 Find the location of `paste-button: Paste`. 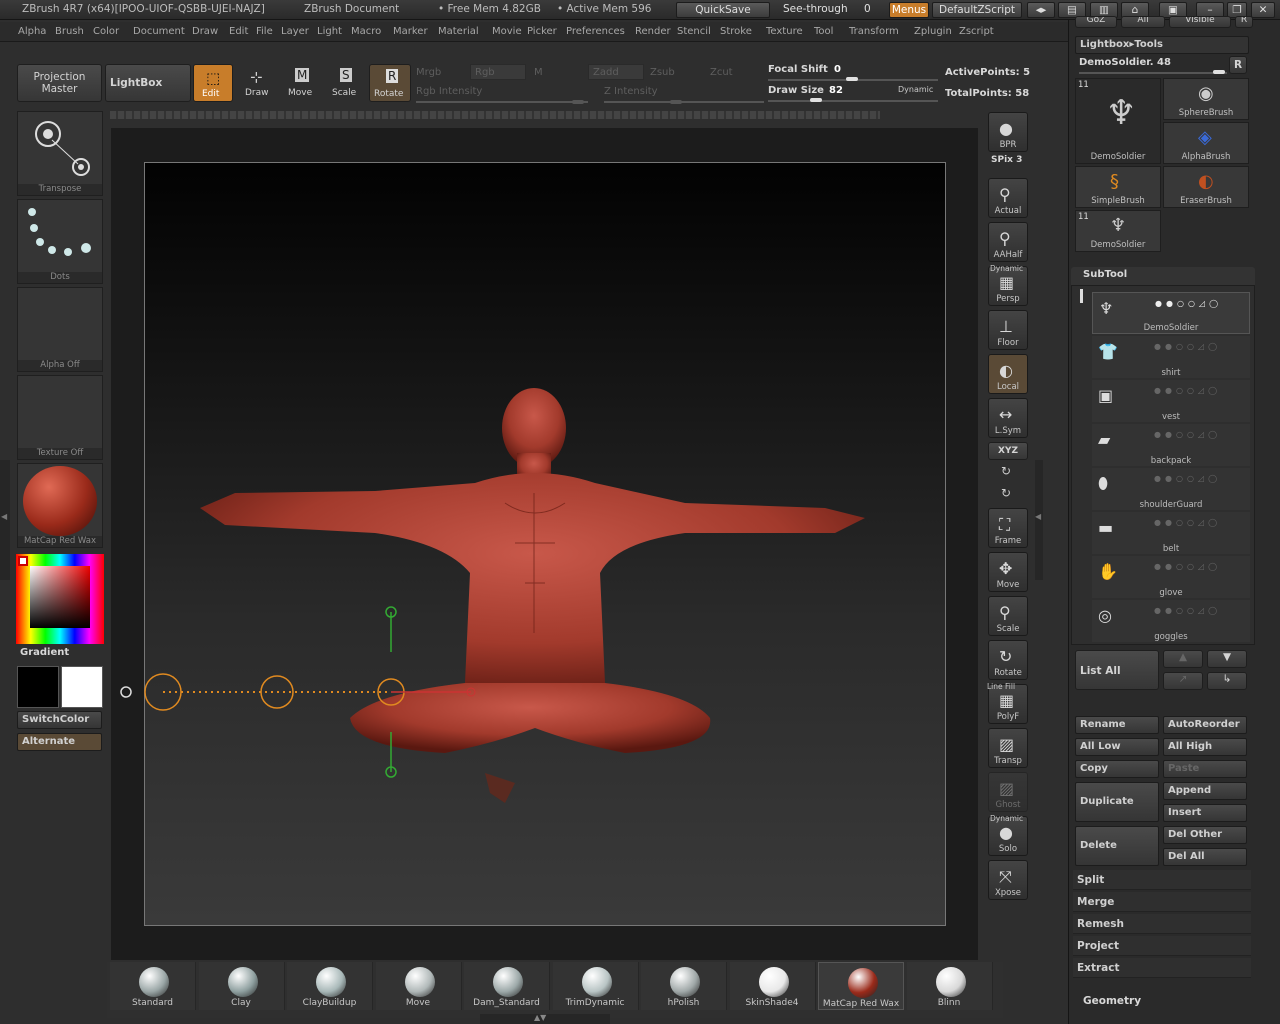

paste-button: Paste is located at coordinates (1205, 769).